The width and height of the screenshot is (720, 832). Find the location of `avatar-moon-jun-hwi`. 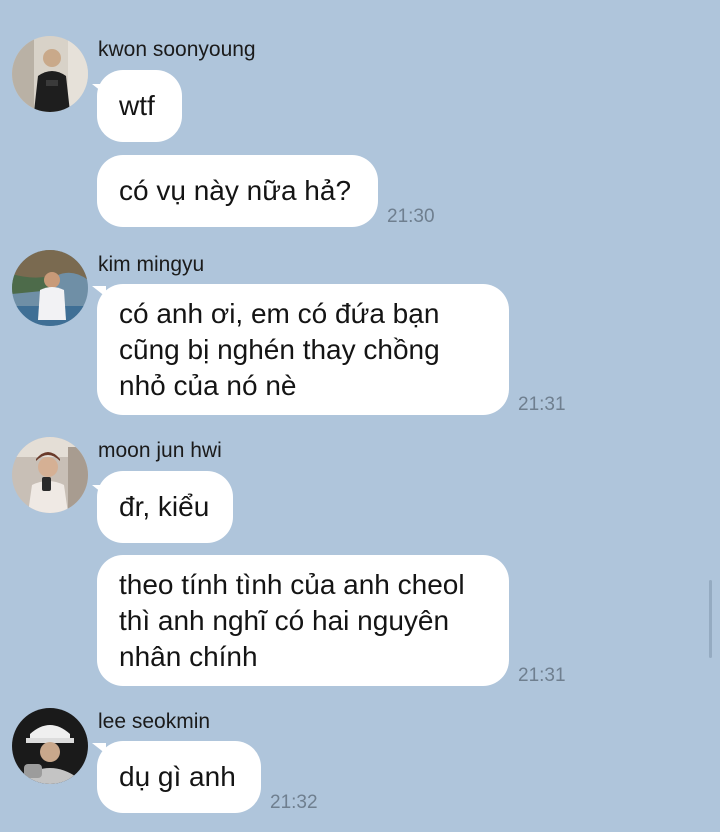

avatar-moon-jun-hwi is located at coordinates (50, 475).